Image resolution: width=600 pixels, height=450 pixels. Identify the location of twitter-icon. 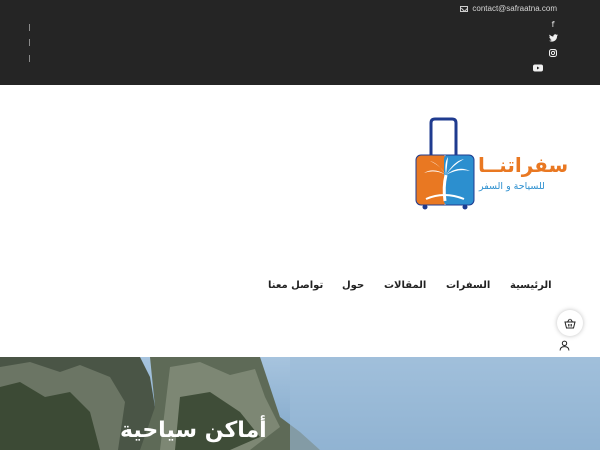
(553, 40).